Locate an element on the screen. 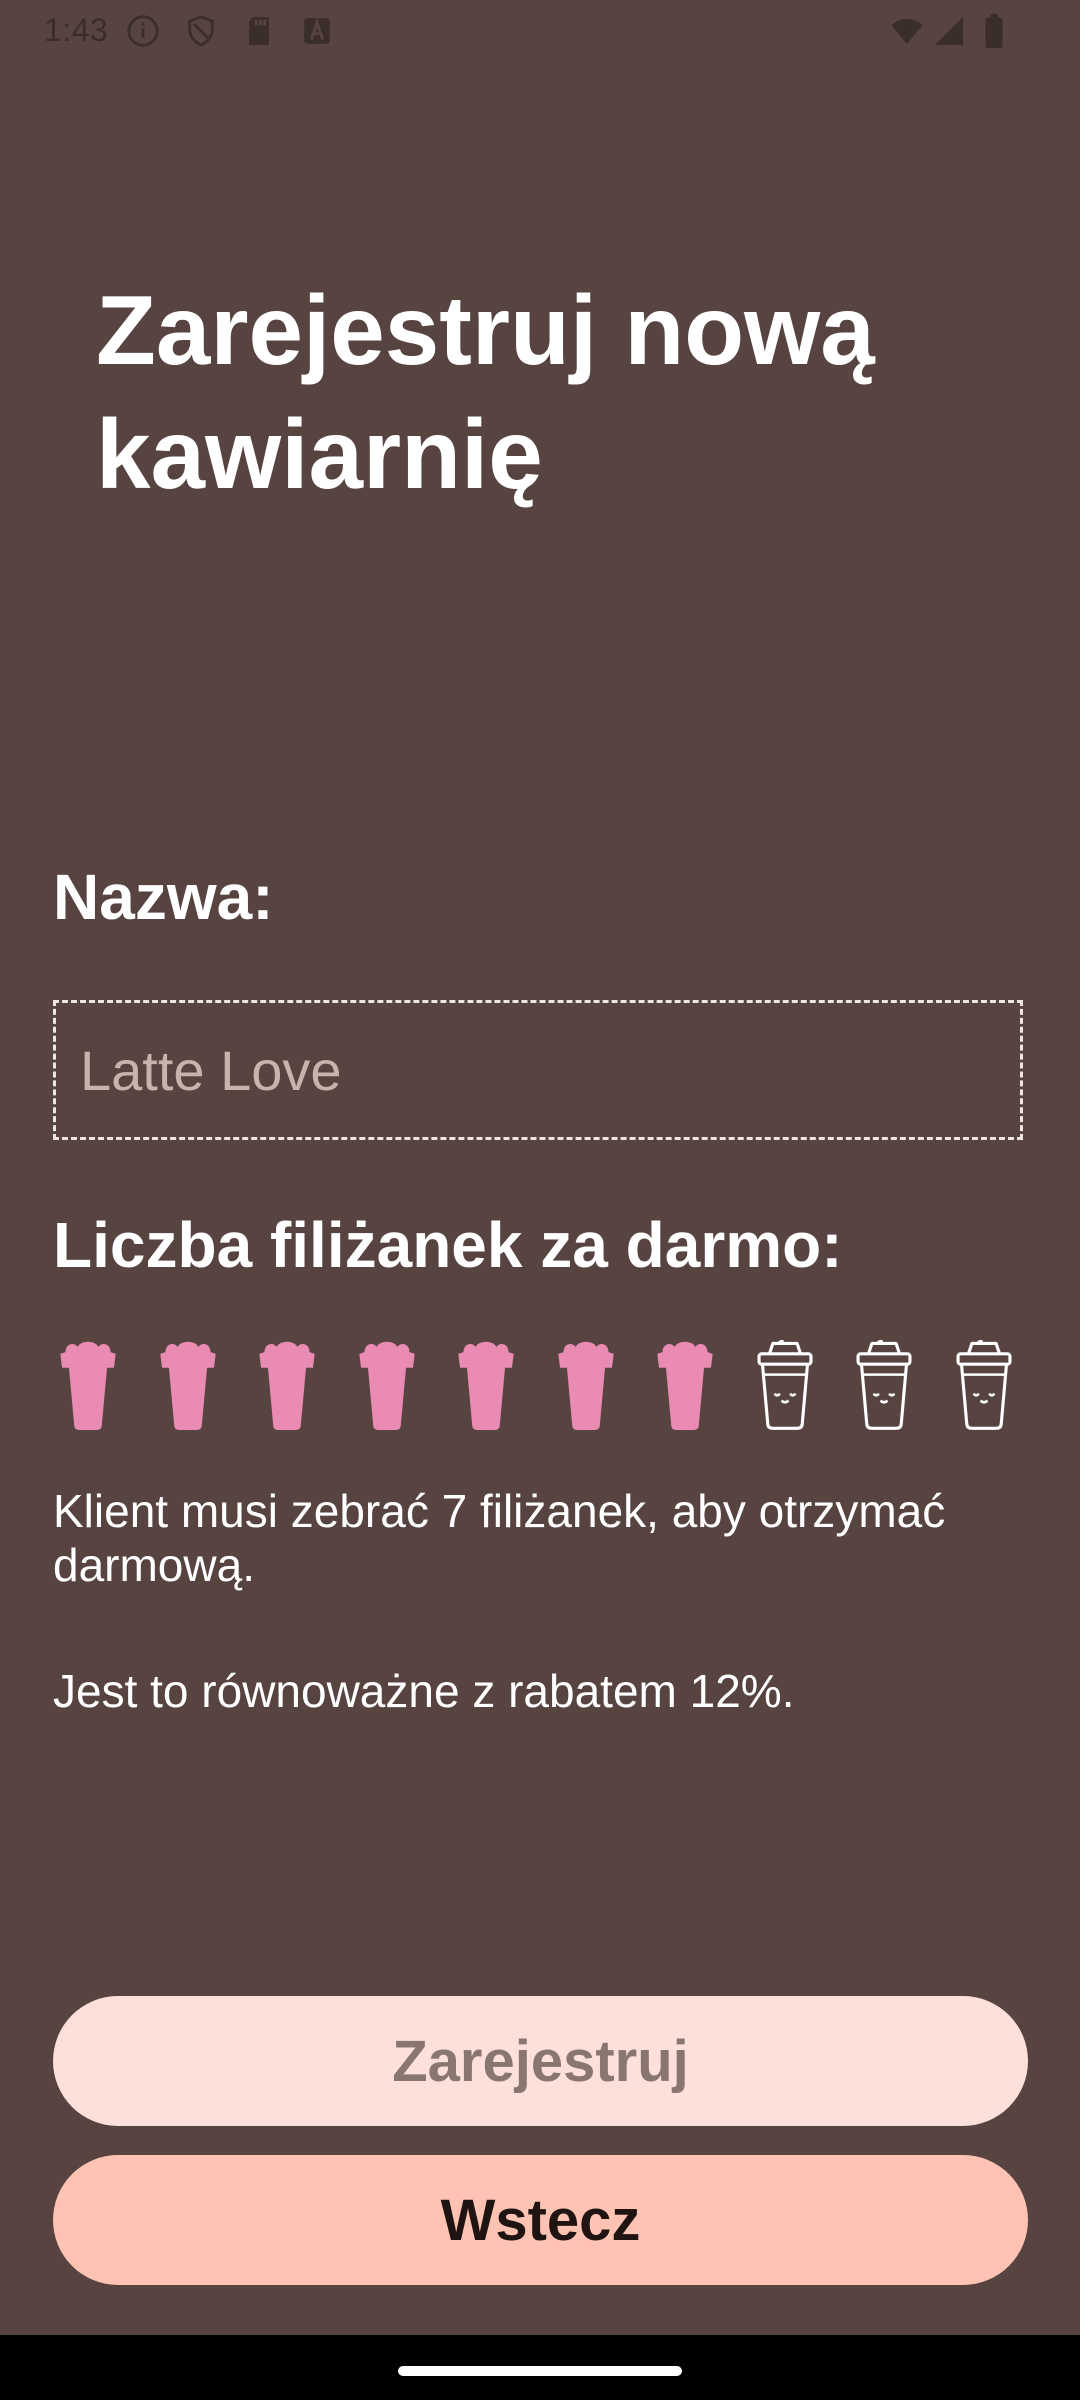 This screenshot has width=1080, height=2400. page-title: Zarejestruj nową kawiarnię is located at coordinates (485, 392).